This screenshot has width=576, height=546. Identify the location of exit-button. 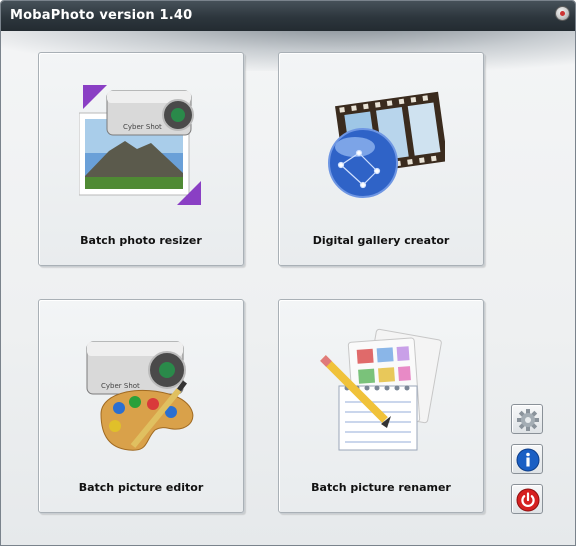
(527, 499).